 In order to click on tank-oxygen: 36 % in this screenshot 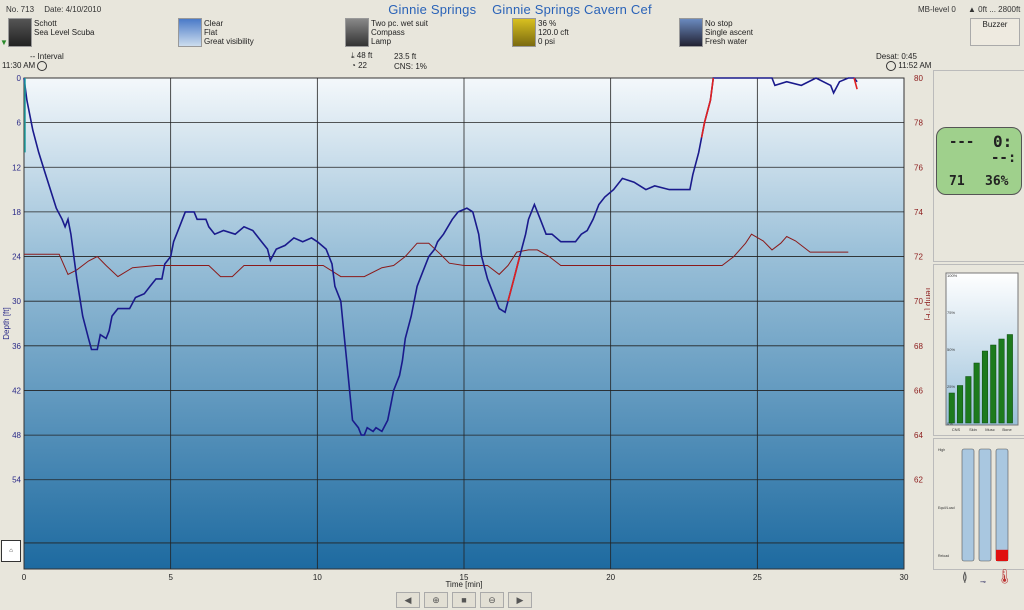, I will do `click(547, 23)`.